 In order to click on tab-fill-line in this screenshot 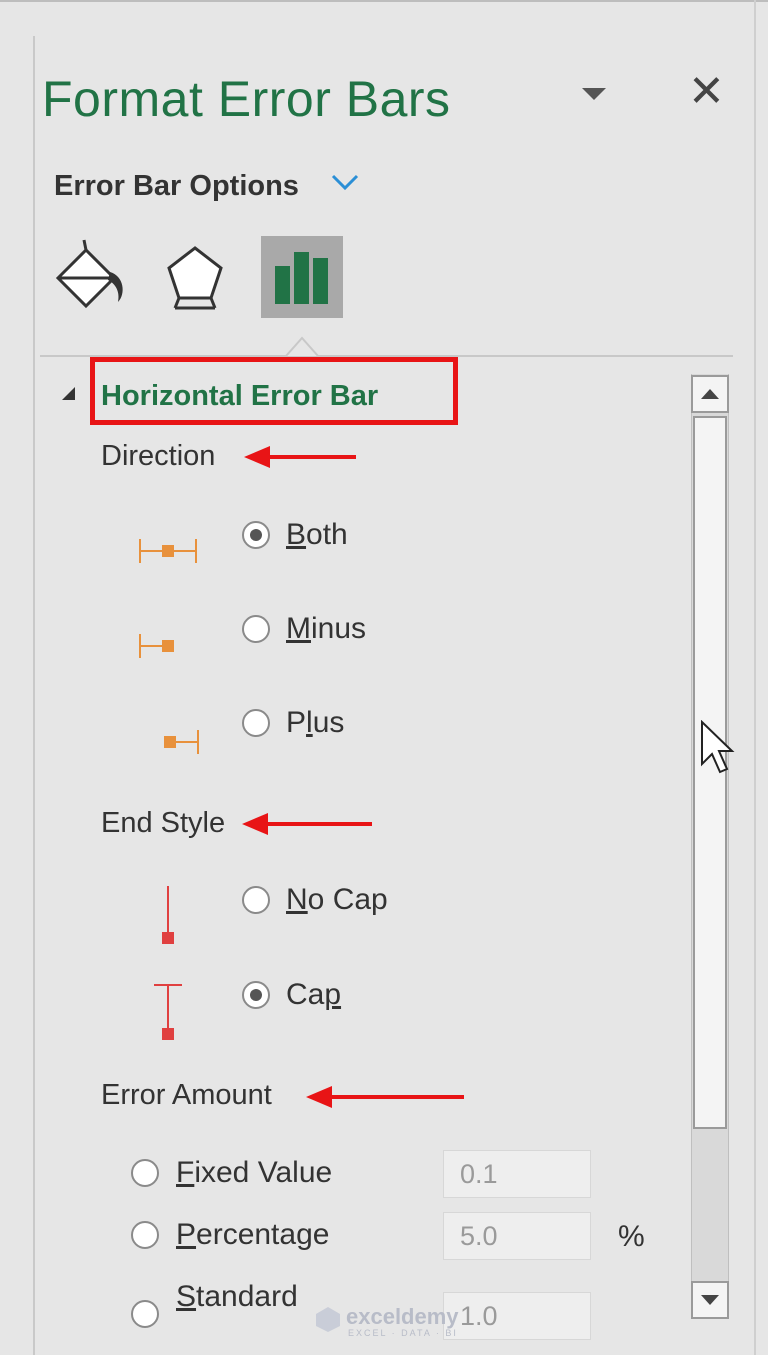, I will do `click(91, 277)`.